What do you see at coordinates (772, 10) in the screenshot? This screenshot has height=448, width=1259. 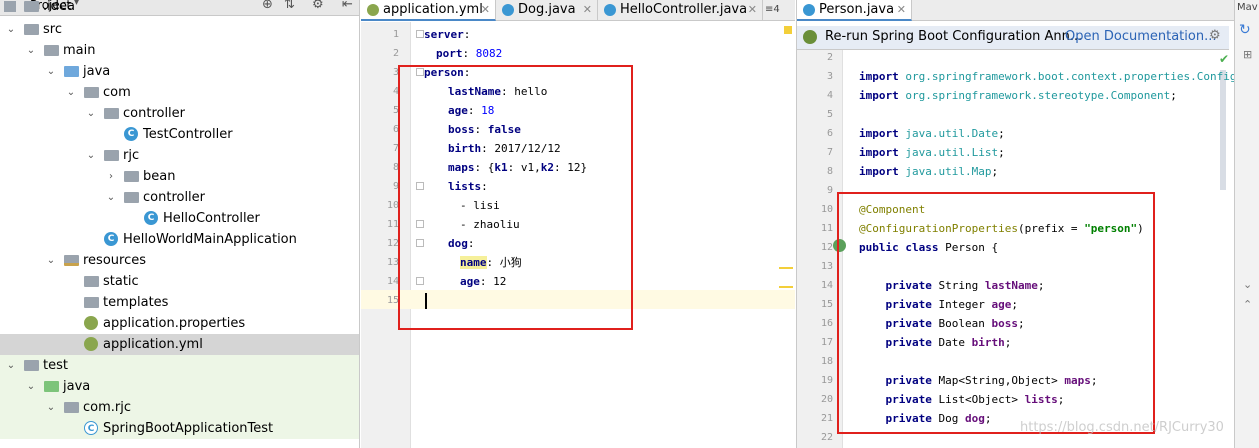 I see `tab-overflow-button: ≡4` at bounding box center [772, 10].